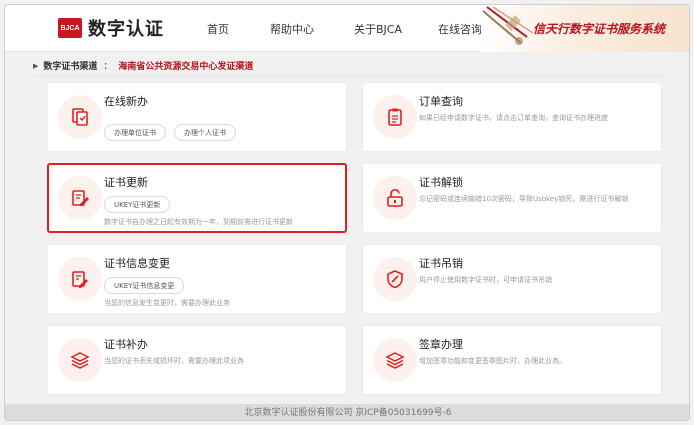 Image resolution: width=694 pixels, height=425 pixels. What do you see at coordinates (80, 279) in the screenshot?
I see `document-edit-icon` at bounding box center [80, 279].